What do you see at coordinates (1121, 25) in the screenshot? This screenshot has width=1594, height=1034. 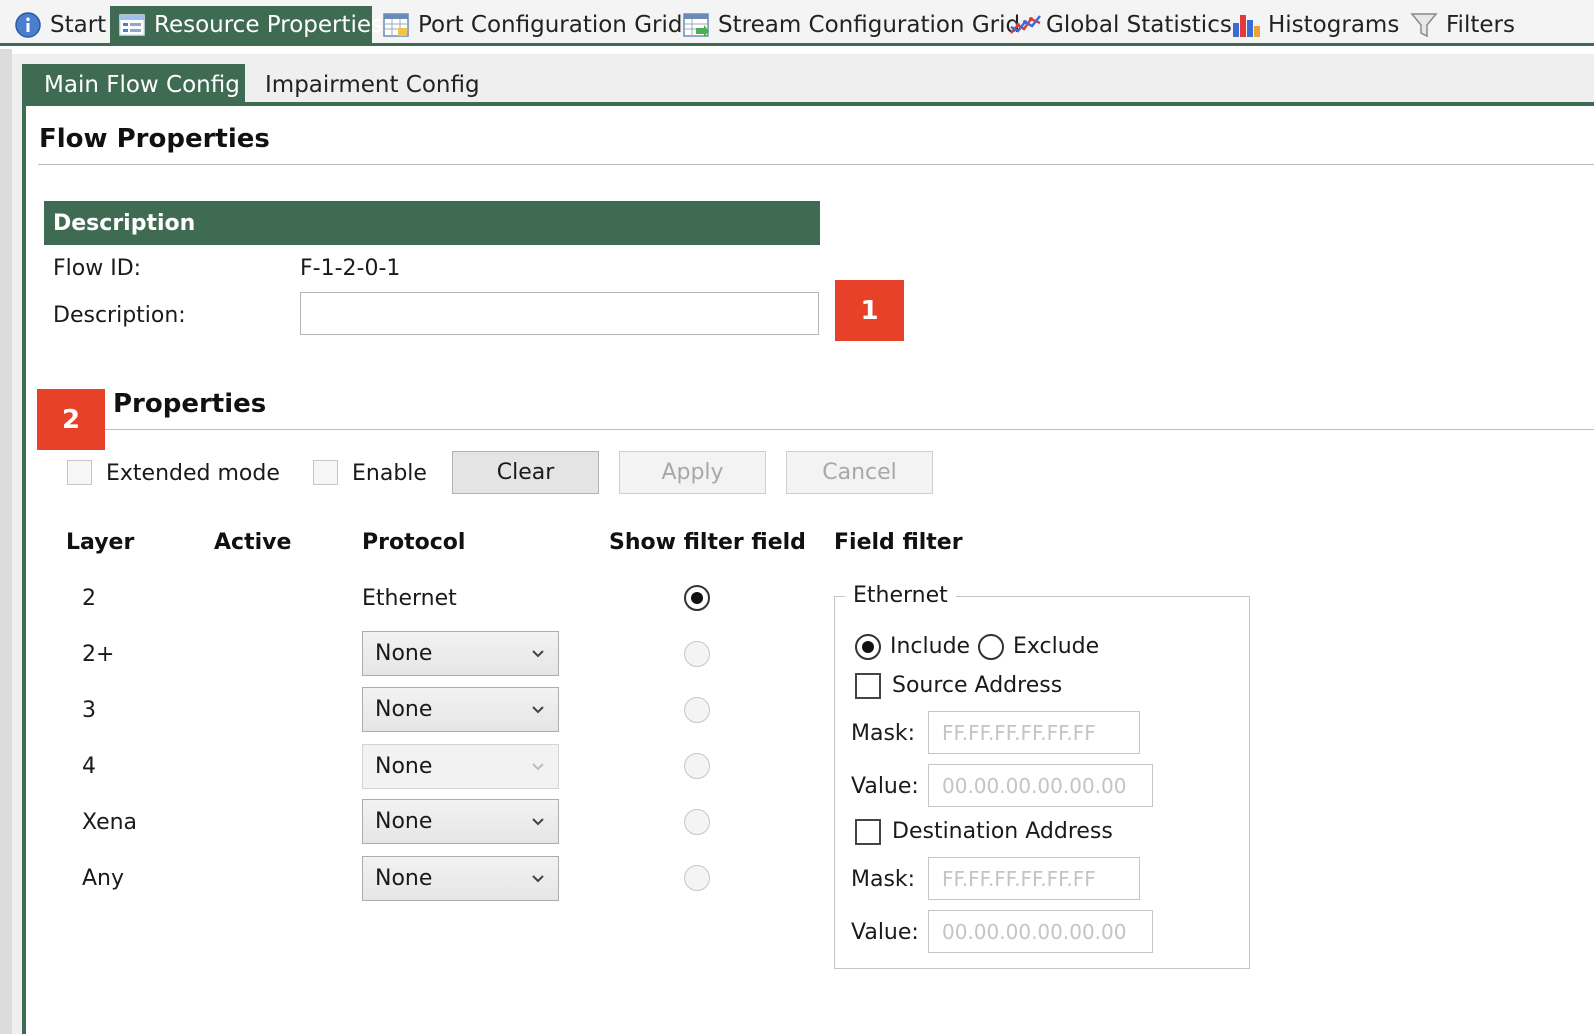 I see `tab-global-statistics: Global Statistics` at bounding box center [1121, 25].